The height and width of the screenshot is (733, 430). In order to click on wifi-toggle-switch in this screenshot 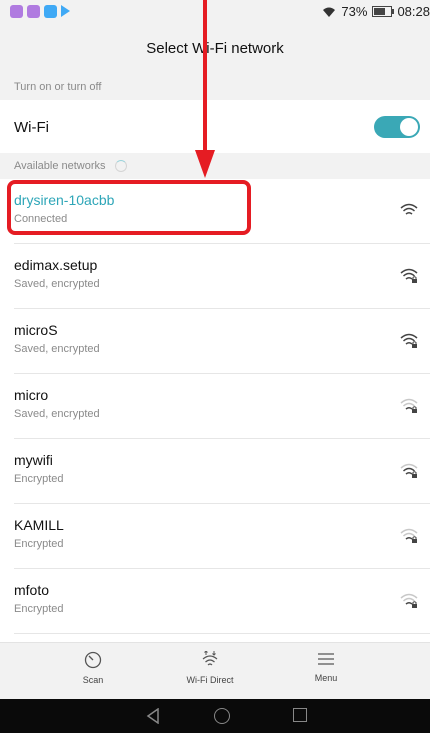, I will do `click(397, 127)`.